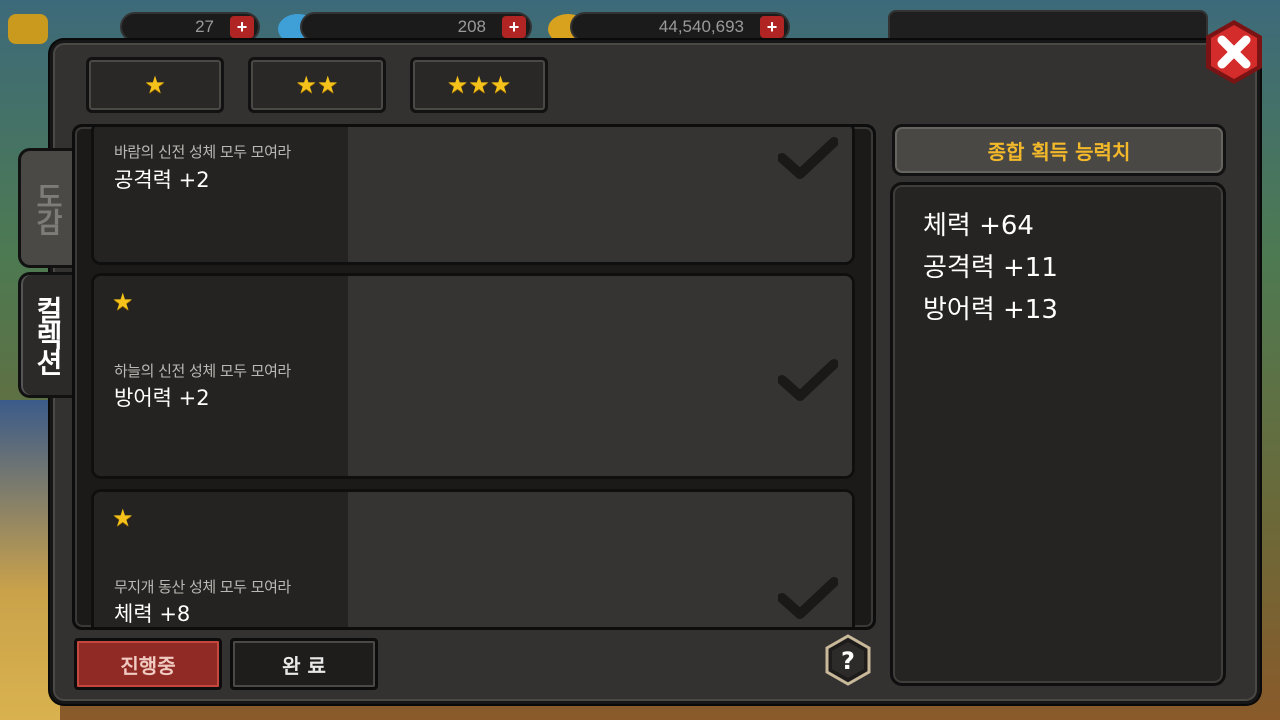 The width and height of the screenshot is (1280, 720). What do you see at coordinates (202, 371) in the screenshot?
I see `card-description: 하늘의 신전 성체 모두 모여라` at bounding box center [202, 371].